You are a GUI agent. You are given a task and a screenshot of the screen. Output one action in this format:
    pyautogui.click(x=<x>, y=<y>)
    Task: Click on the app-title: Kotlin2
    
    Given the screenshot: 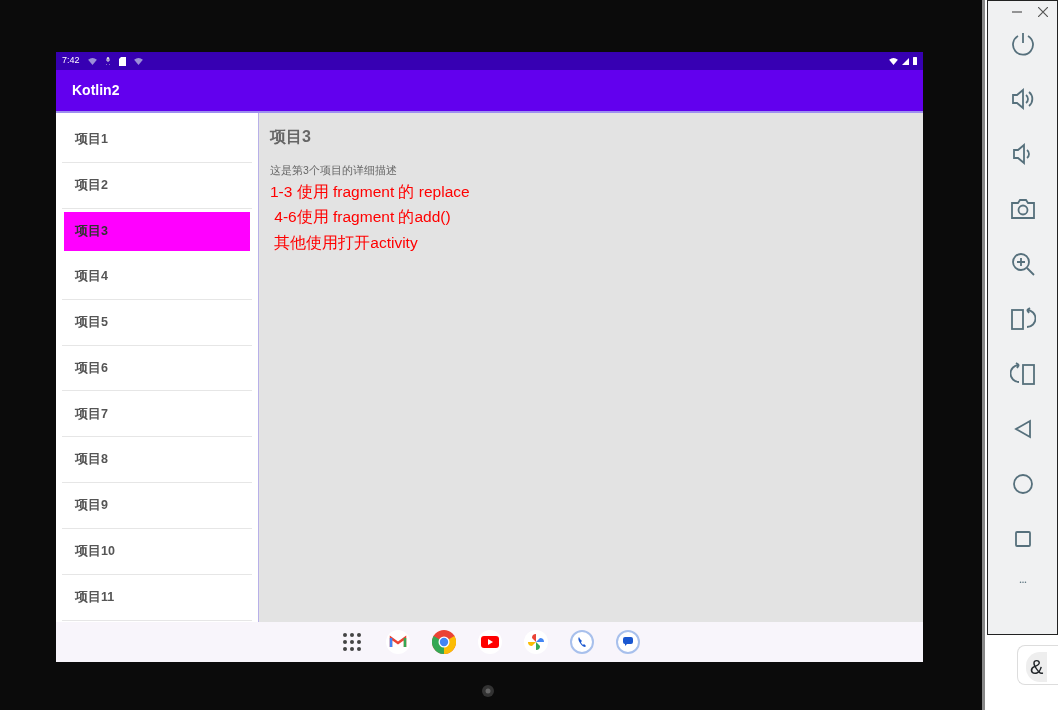 What is the action you would take?
    pyautogui.click(x=96, y=90)
    